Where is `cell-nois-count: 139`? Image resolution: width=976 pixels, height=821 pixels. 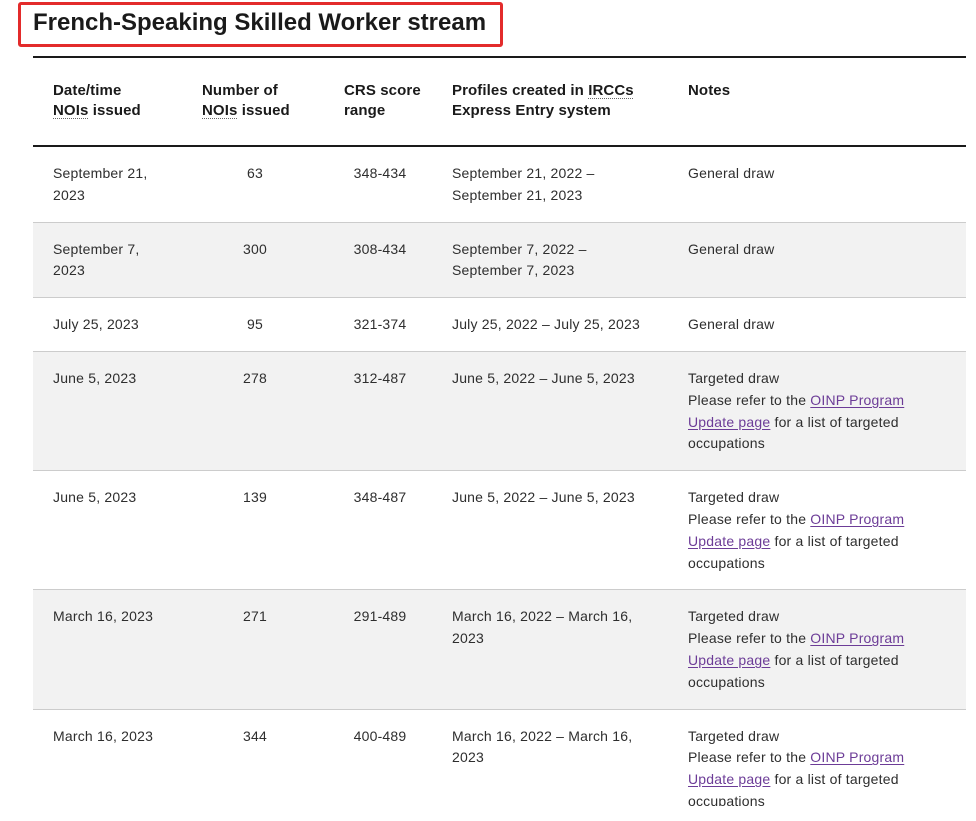
cell-nois-count: 139 is located at coordinates (255, 497).